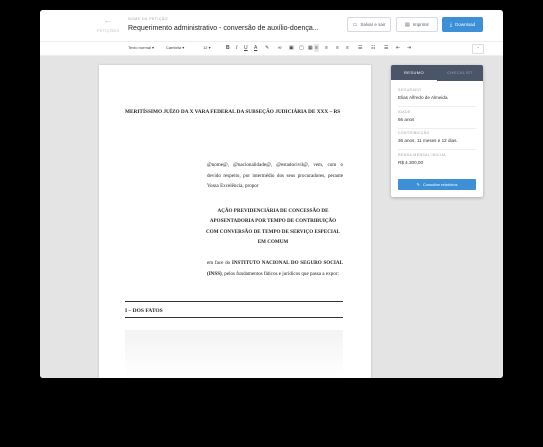 This screenshot has width=543, height=447. I want to click on age-value: 66 anos, so click(406, 119).